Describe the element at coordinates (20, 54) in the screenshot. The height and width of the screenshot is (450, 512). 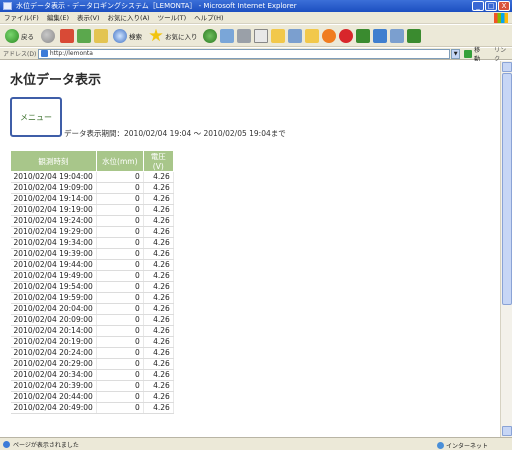
I see `address-label: アドレス(D)` at that location.